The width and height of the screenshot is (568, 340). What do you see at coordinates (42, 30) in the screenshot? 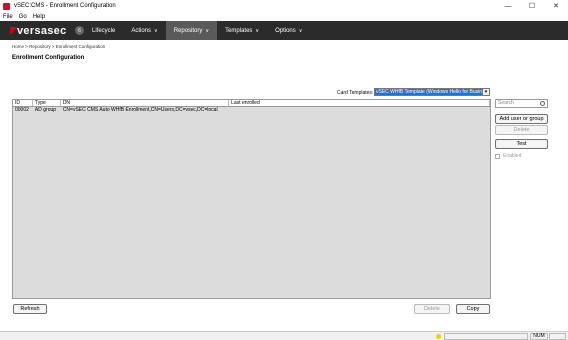
I see `logo-text: versasec` at bounding box center [42, 30].